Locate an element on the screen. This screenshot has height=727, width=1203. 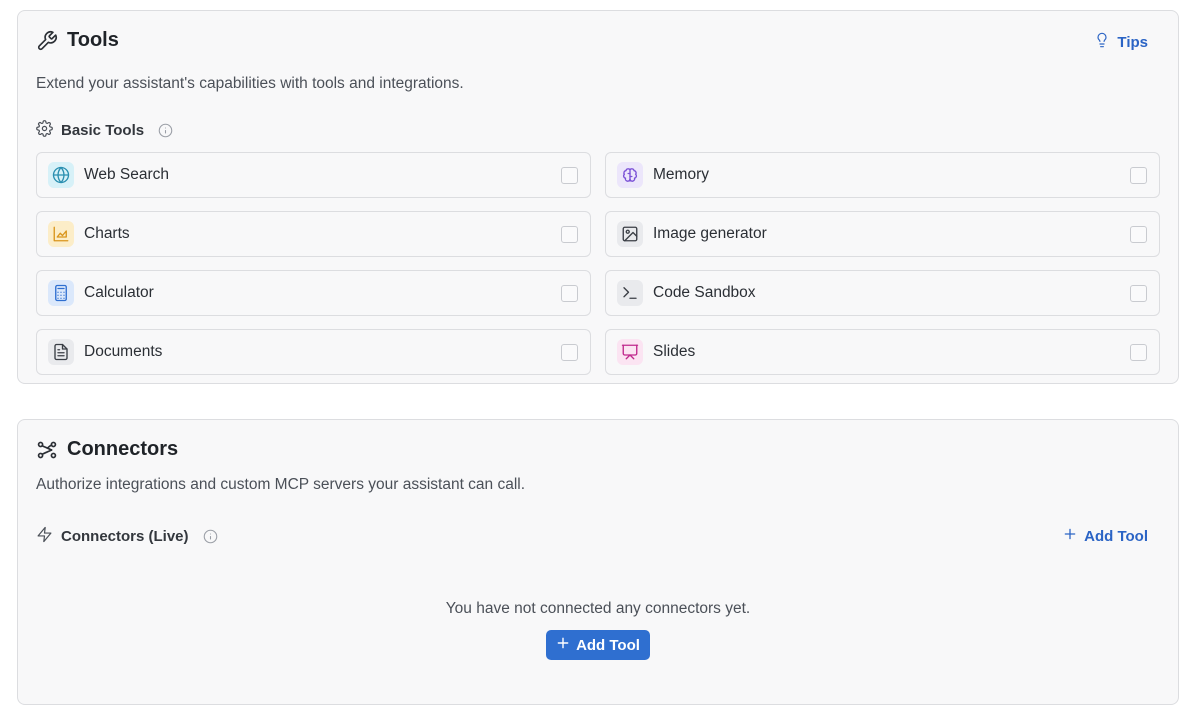
add-tool-link-label: Add Tool is located at coordinates (1116, 536).